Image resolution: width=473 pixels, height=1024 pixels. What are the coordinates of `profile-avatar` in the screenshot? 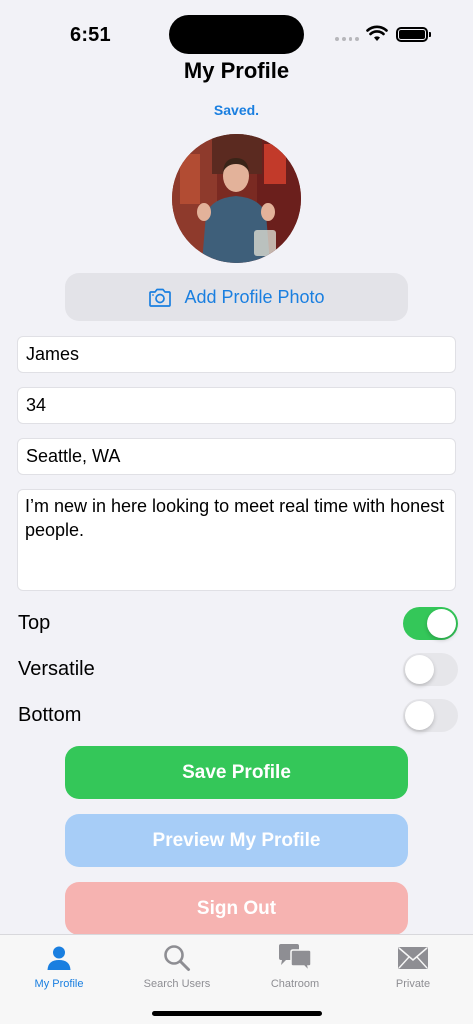 It's located at (236, 198).